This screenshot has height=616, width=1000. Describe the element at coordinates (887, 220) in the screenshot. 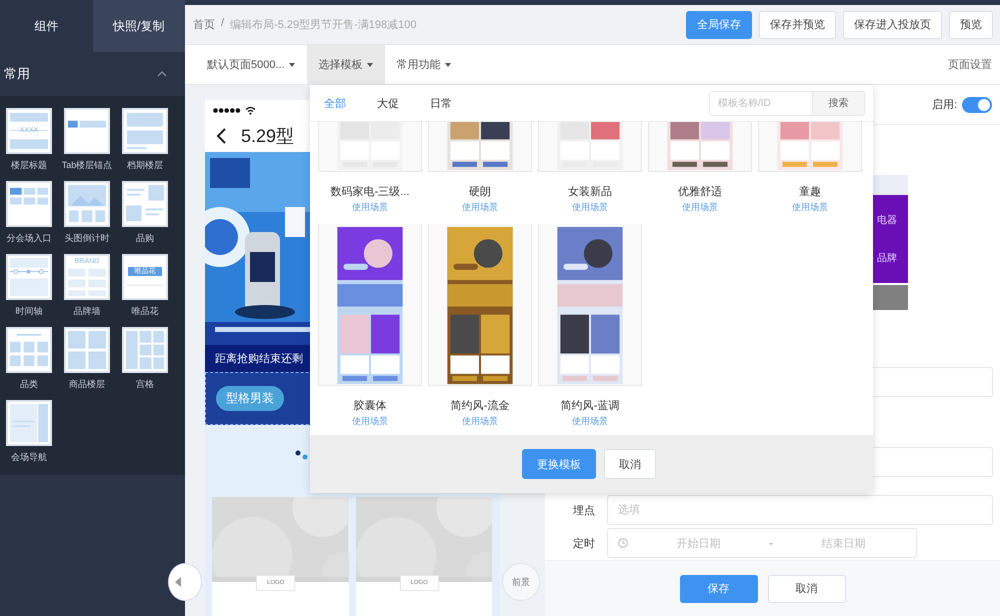

I see `preview-text: 电器` at that location.